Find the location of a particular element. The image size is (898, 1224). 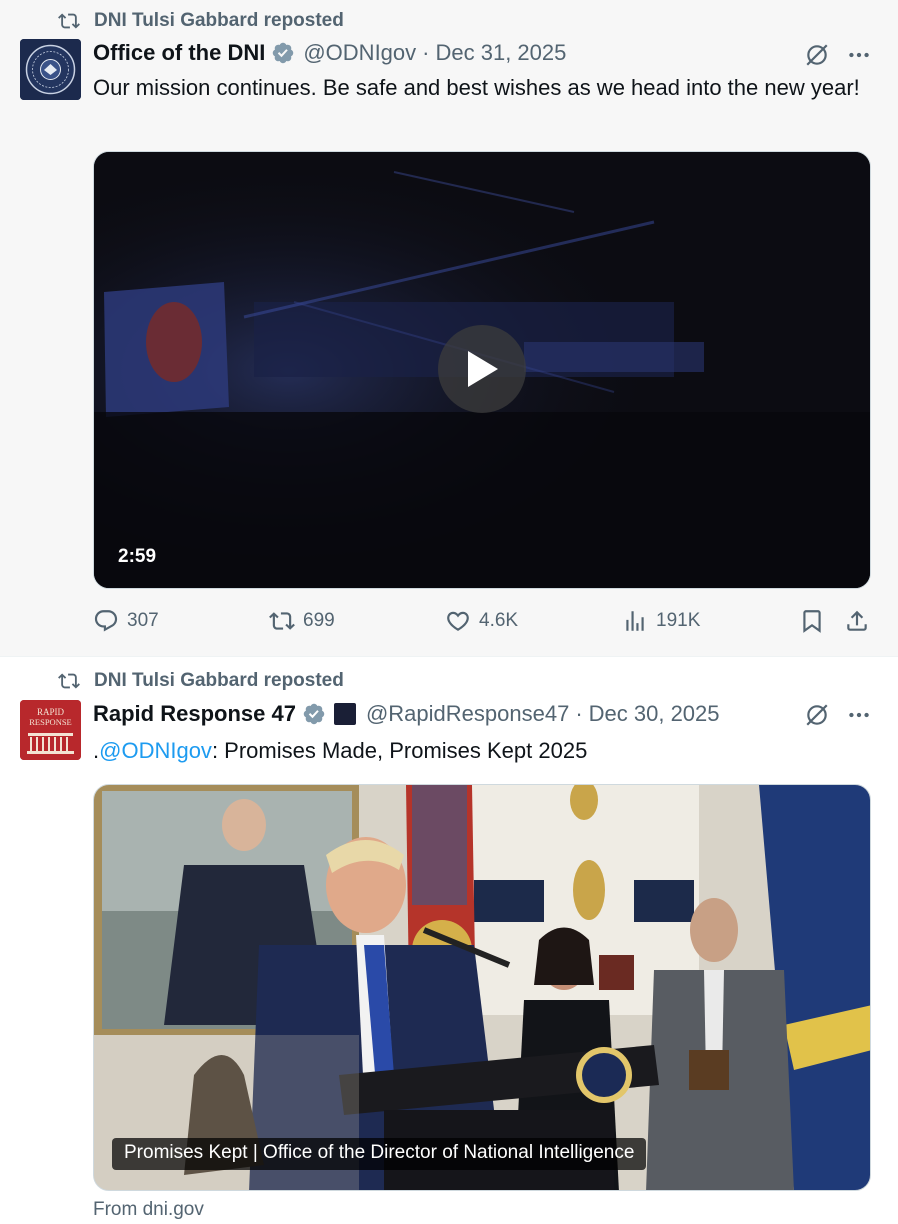

avatar-line1: RAPID is located at coordinates (51, 712).